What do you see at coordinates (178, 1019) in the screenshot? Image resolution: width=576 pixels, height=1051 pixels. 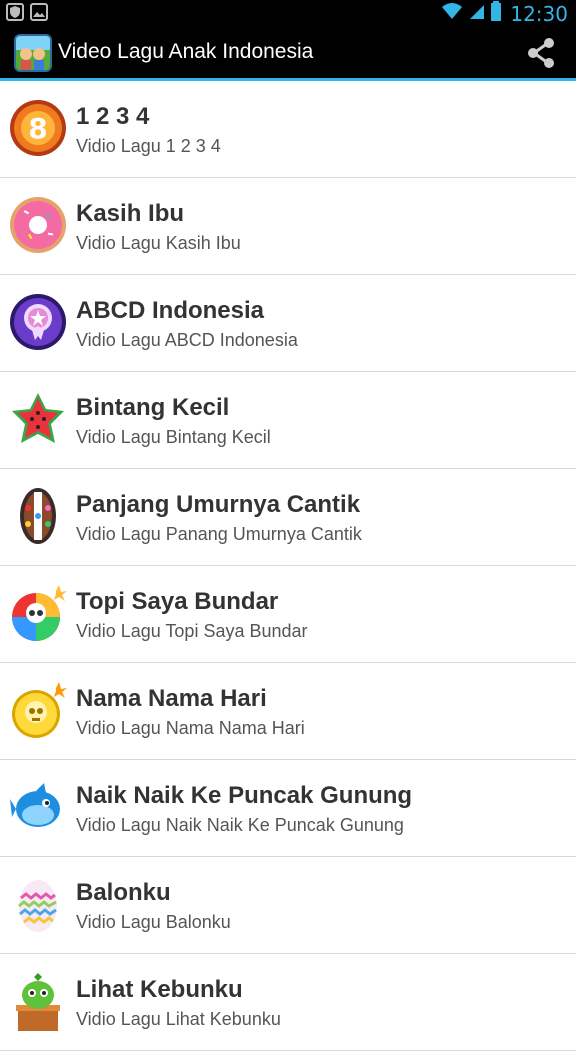 I see `list-item-subtitle: Vidio Lagu Lihat Kebunku` at bounding box center [178, 1019].